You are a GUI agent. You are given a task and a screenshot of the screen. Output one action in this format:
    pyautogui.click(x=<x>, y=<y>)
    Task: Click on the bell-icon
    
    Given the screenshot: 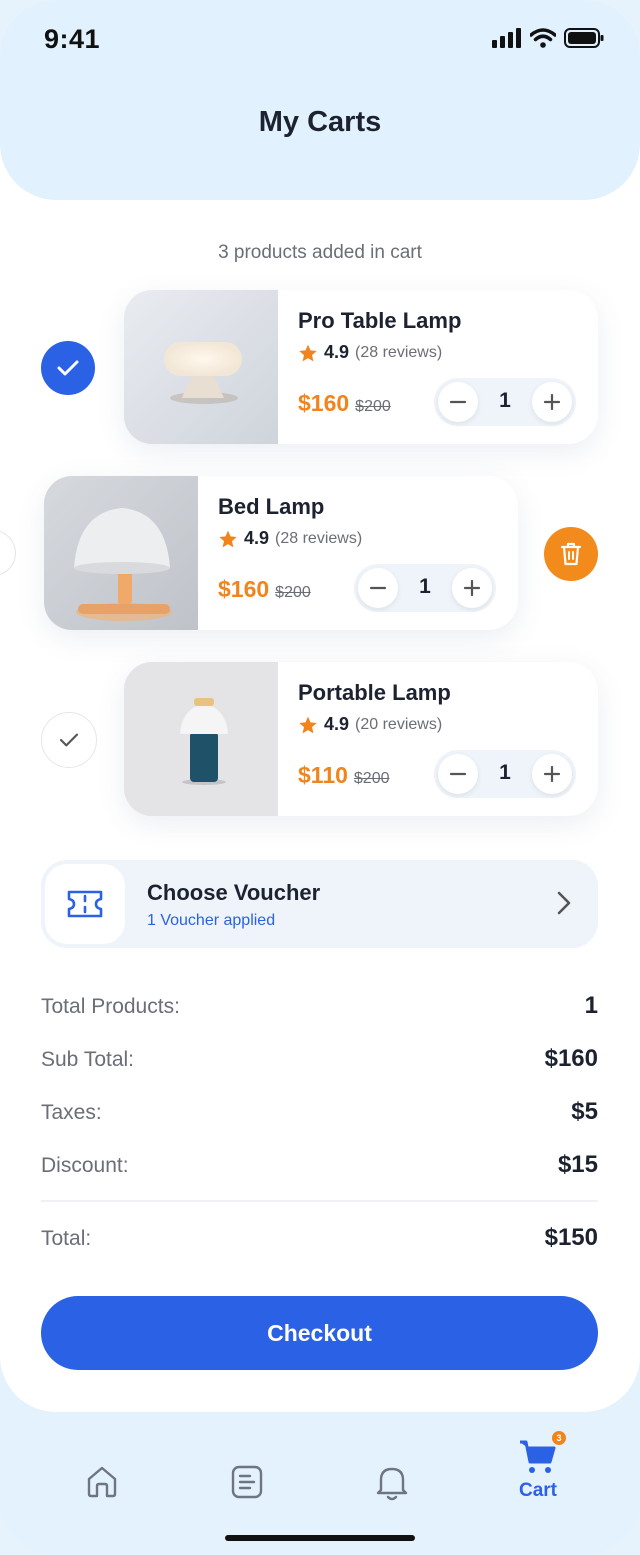 What is the action you would take?
    pyautogui.click(x=392, y=1484)
    